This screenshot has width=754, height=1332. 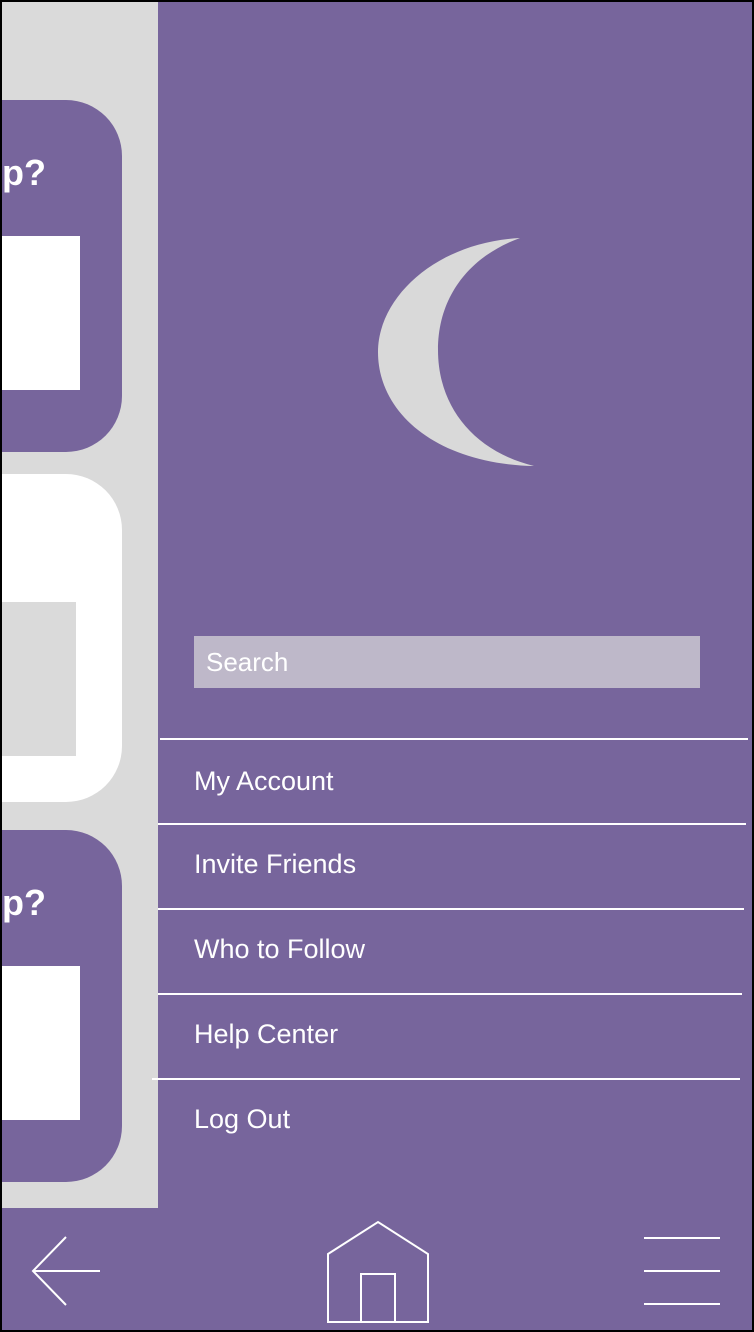 What do you see at coordinates (266, 1034) in the screenshot?
I see `menu-item-help-center: Help Center` at bounding box center [266, 1034].